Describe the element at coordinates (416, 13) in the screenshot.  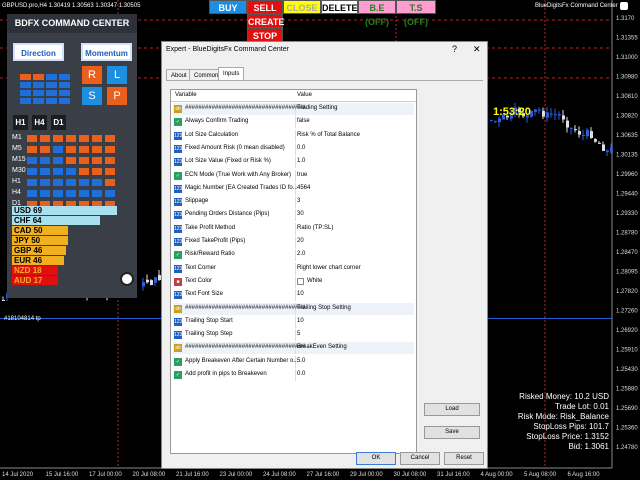
I see `trailing-stop-toggle: T.S (OFF)` at that location.